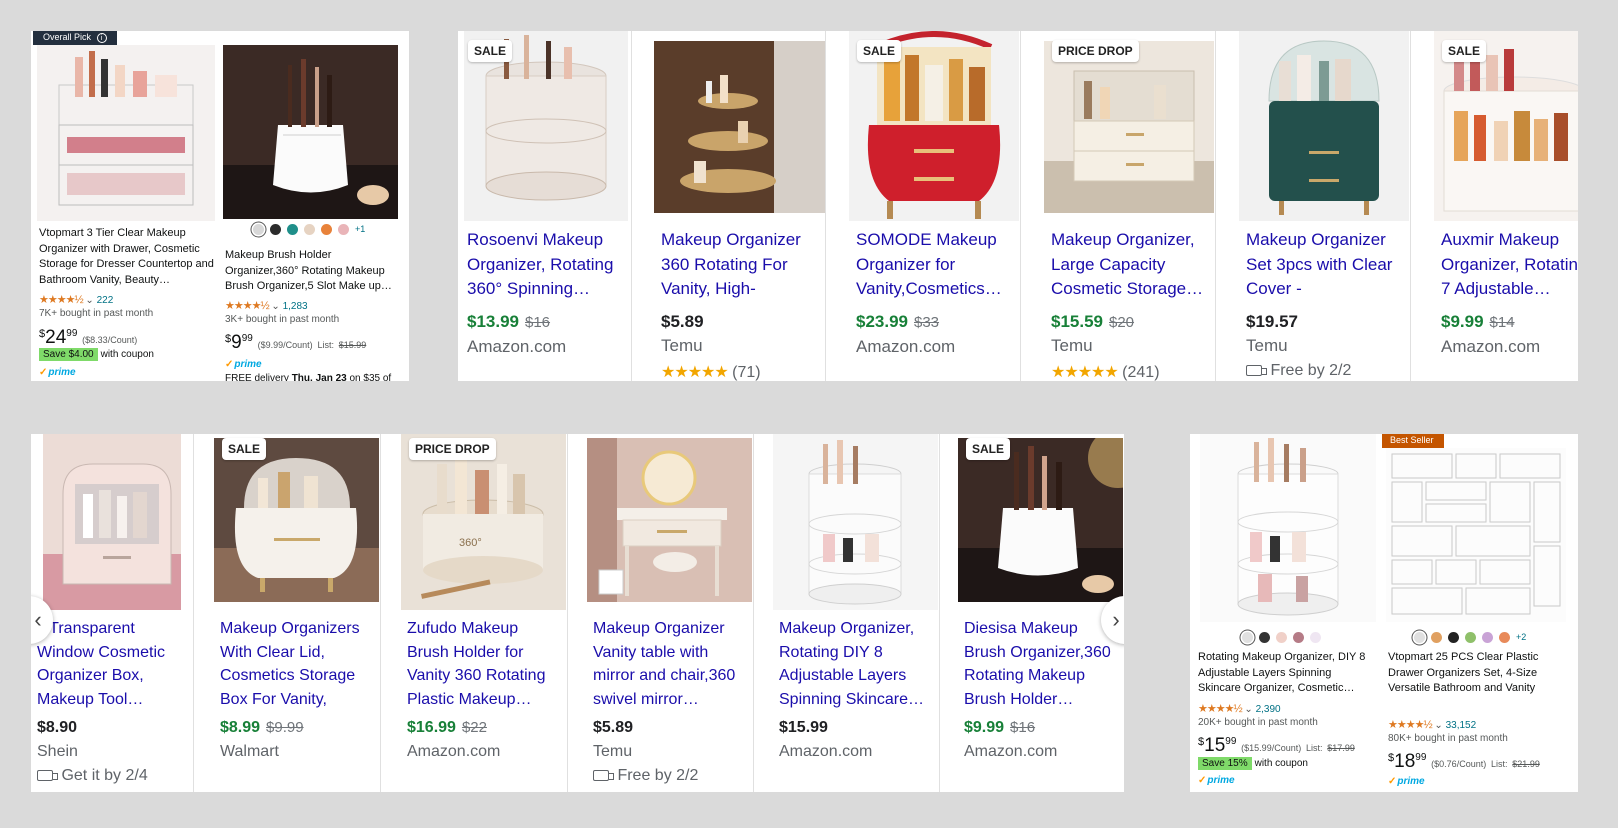 The height and width of the screenshot is (828, 1618). What do you see at coordinates (803, 727) in the screenshot?
I see `price: $15.99` at bounding box center [803, 727].